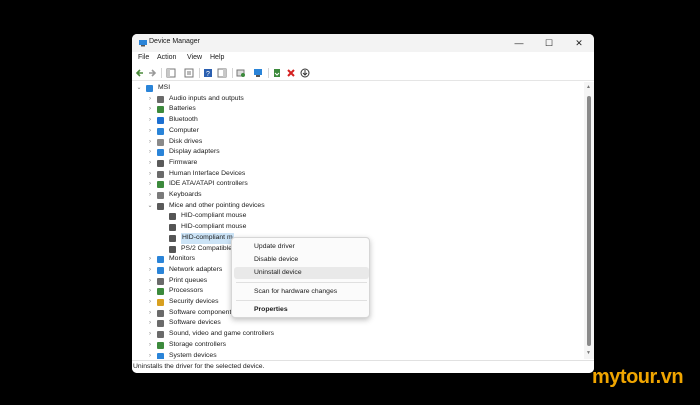  I want to click on mouse-icon, so click(172, 217).